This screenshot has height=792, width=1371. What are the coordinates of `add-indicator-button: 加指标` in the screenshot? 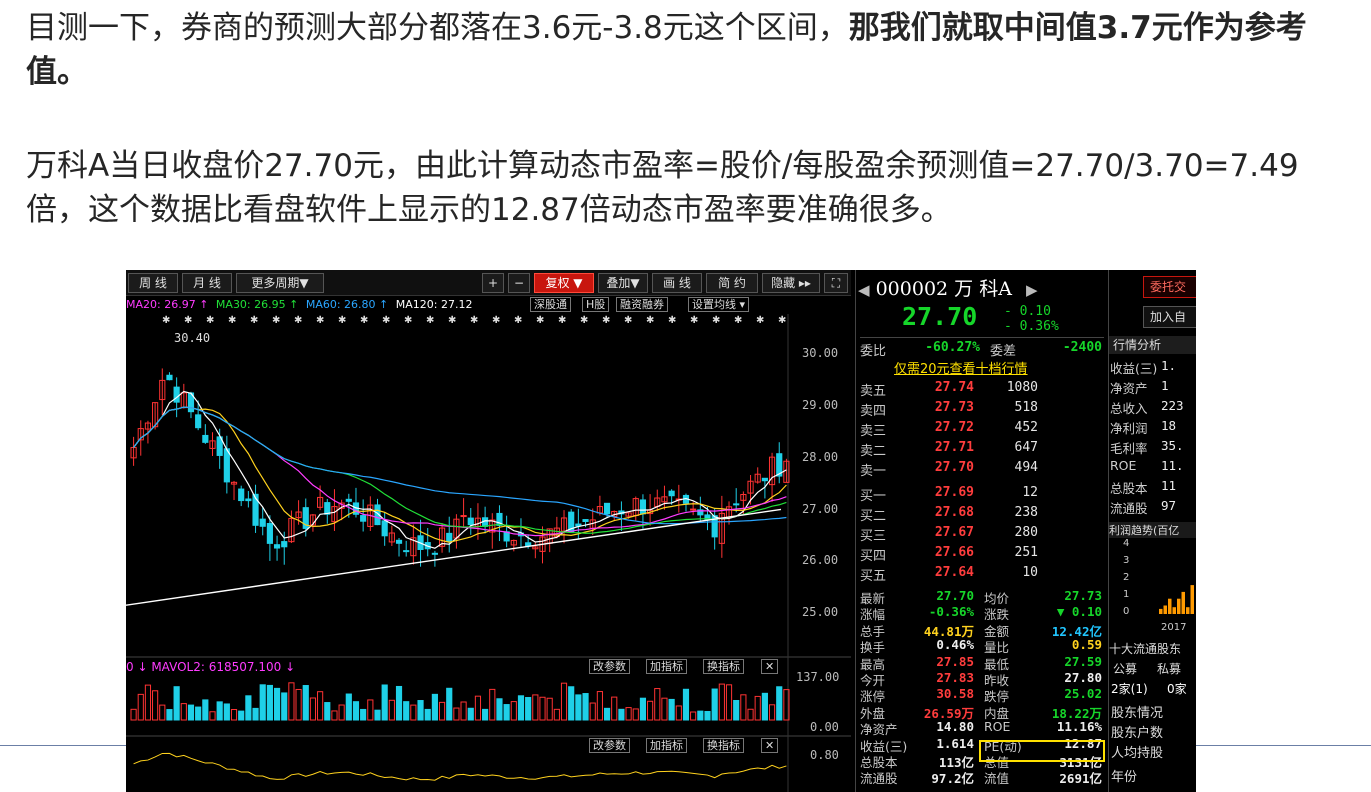 It's located at (666, 666).